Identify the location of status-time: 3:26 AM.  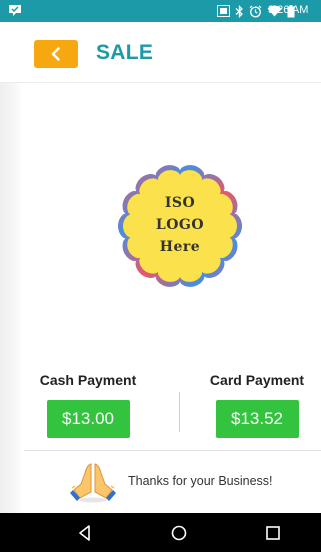
(288, 10).